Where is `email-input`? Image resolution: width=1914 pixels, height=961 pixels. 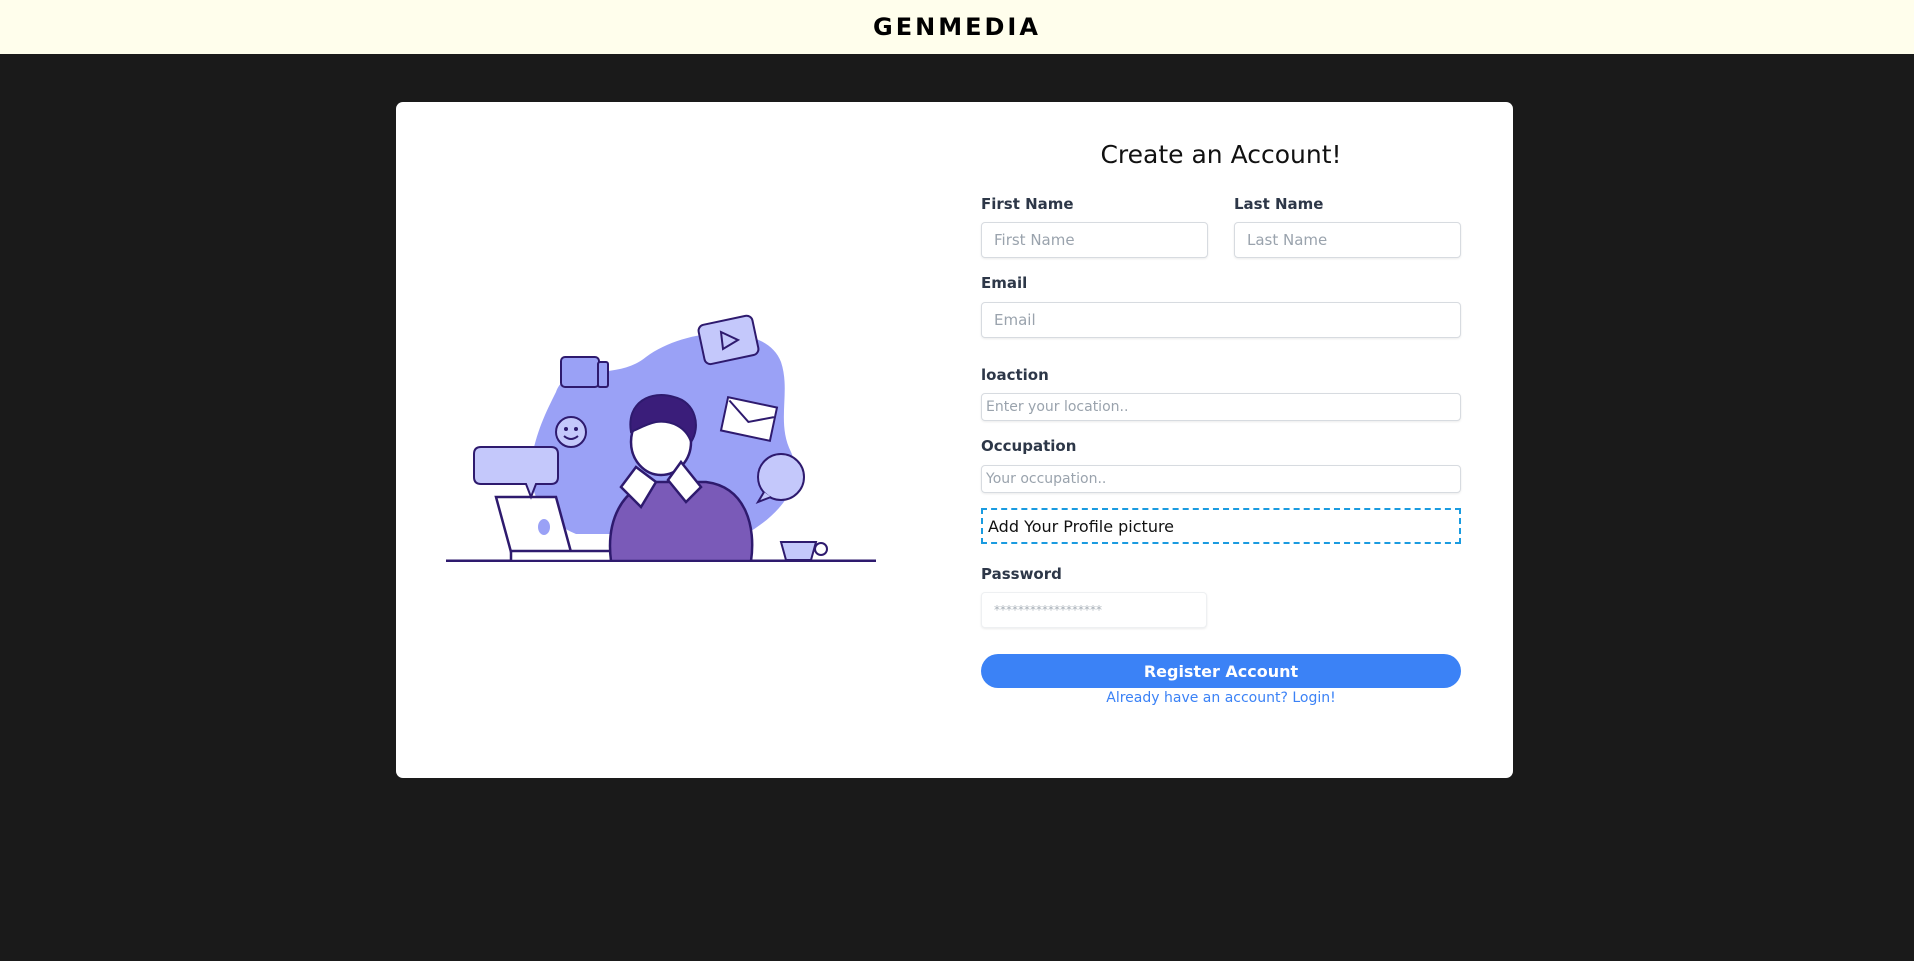 email-input is located at coordinates (1221, 320).